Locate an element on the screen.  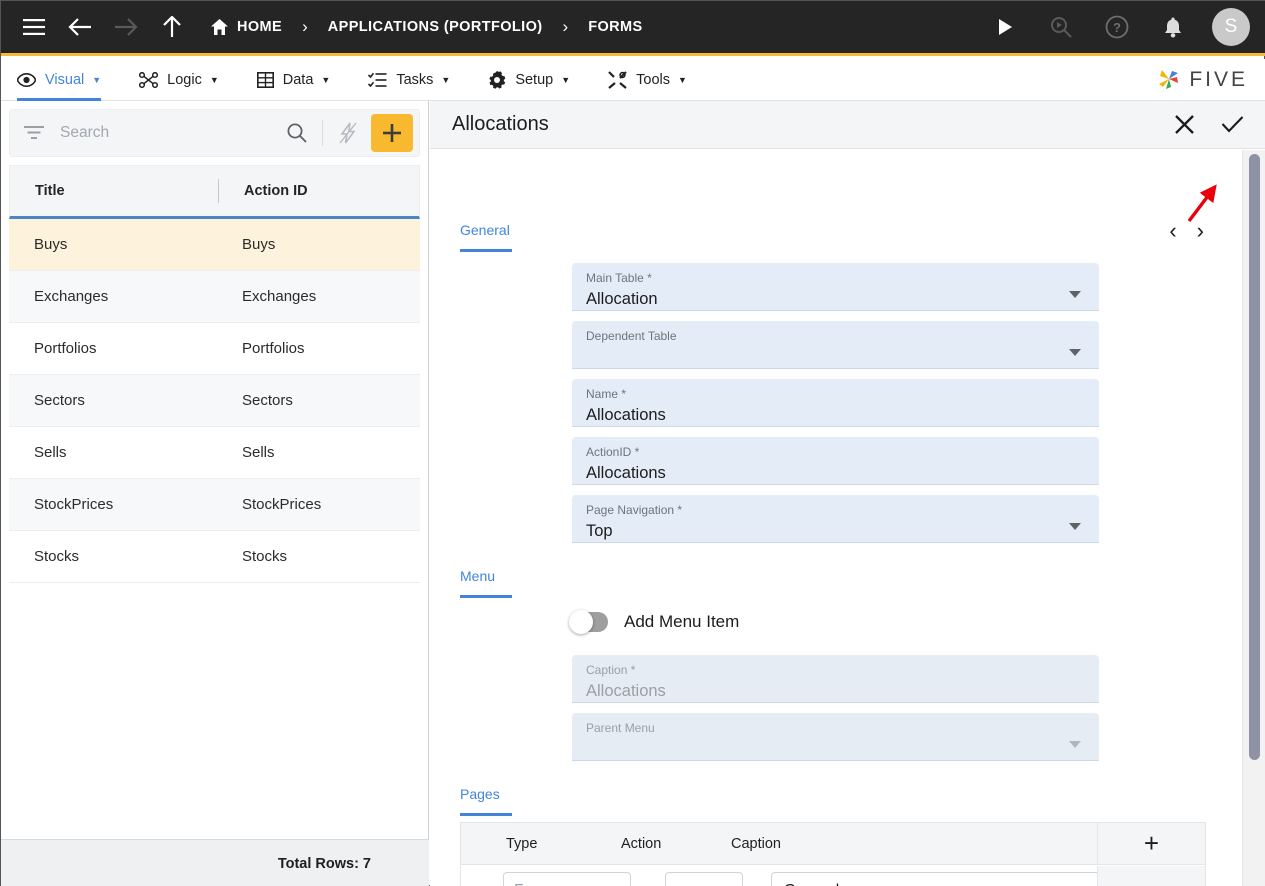
record-pager: ‹ › is located at coordinates (1186, 231).